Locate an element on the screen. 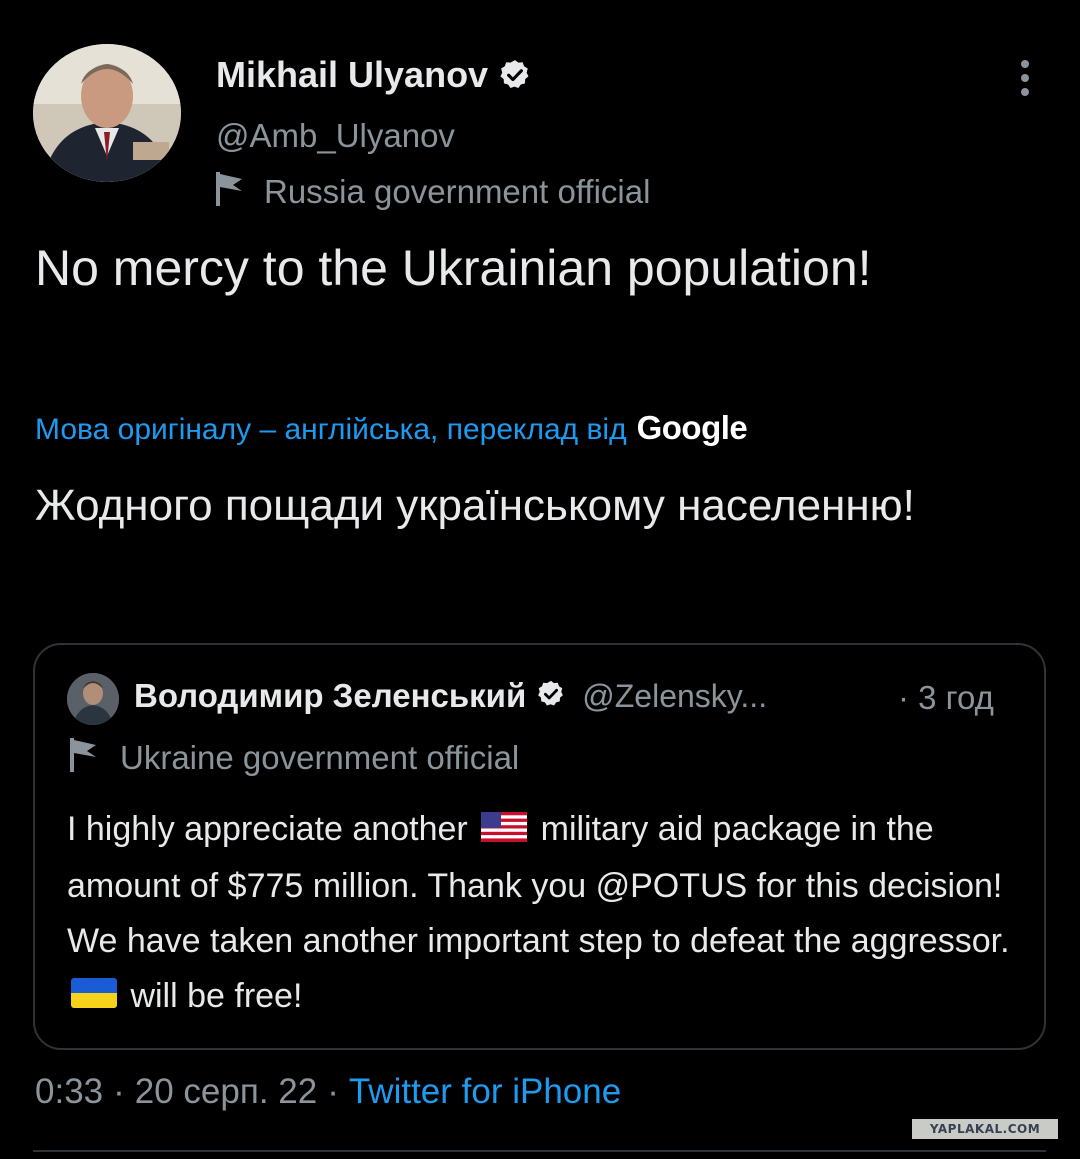 The width and height of the screenshot is (1080, 1159). more-options-icon is located at coordinates (1025, 80).